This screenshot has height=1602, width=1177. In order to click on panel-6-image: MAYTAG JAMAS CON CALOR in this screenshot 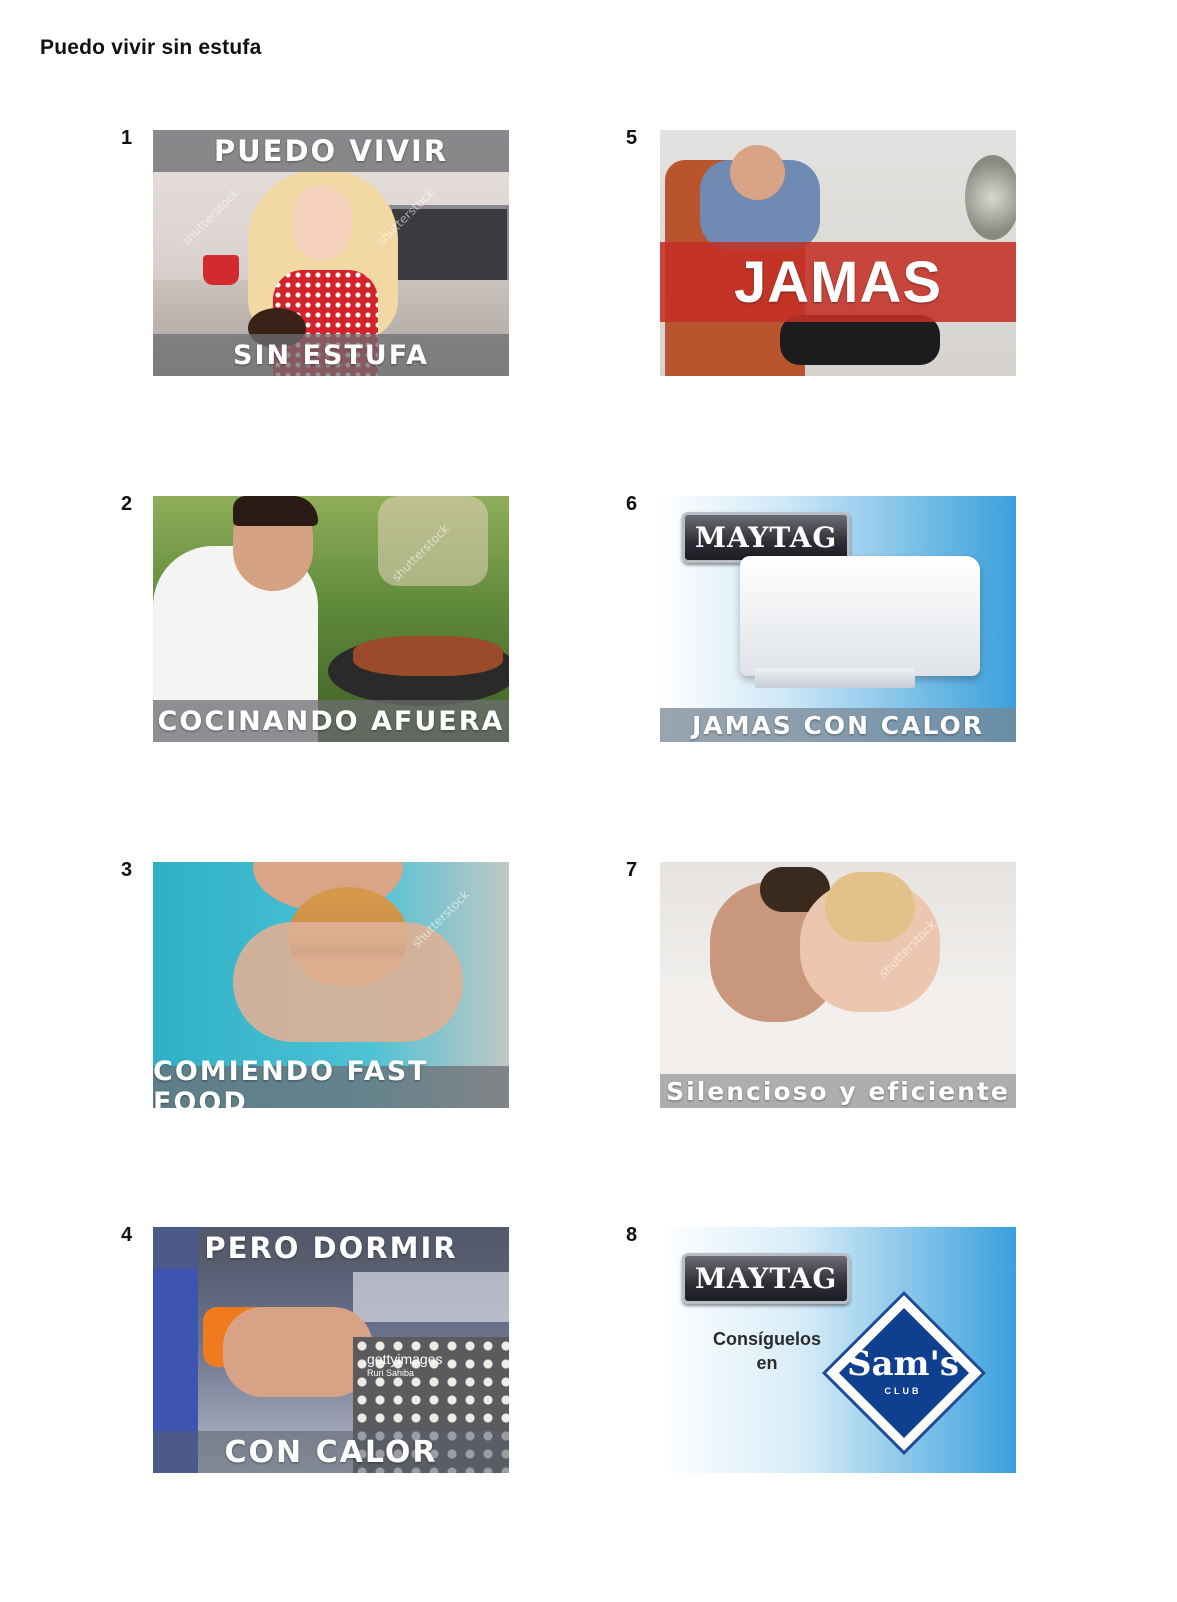, I will do `click(838, 619)`.